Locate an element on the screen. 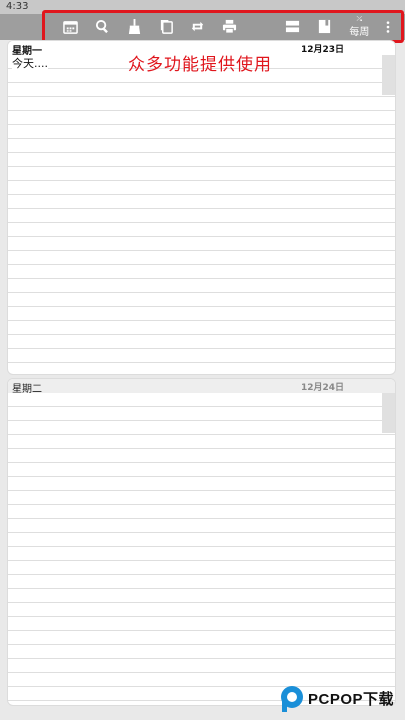 Image resolution: width=405 pixels, height=720 pixels. copy-button is located at coordinates (166, 27).